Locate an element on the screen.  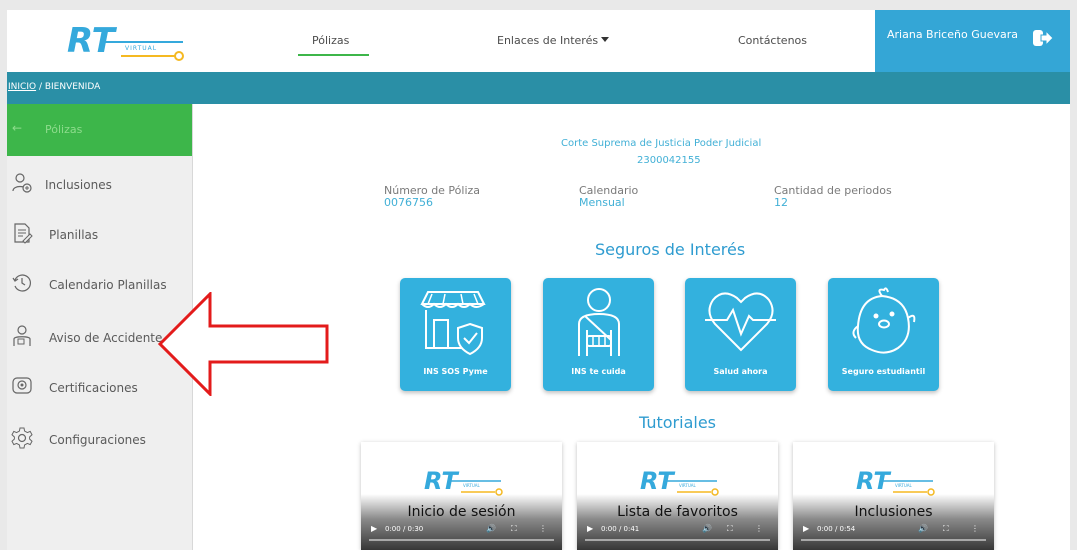
breadcrumb-bar: INICIO / BIENVENIDA is located at coordinates (538, 88).